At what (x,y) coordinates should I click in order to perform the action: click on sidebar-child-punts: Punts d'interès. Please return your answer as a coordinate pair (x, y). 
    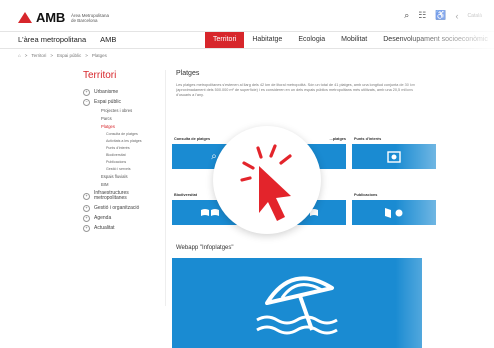
    Looking at the image, I should click on (135, 148).